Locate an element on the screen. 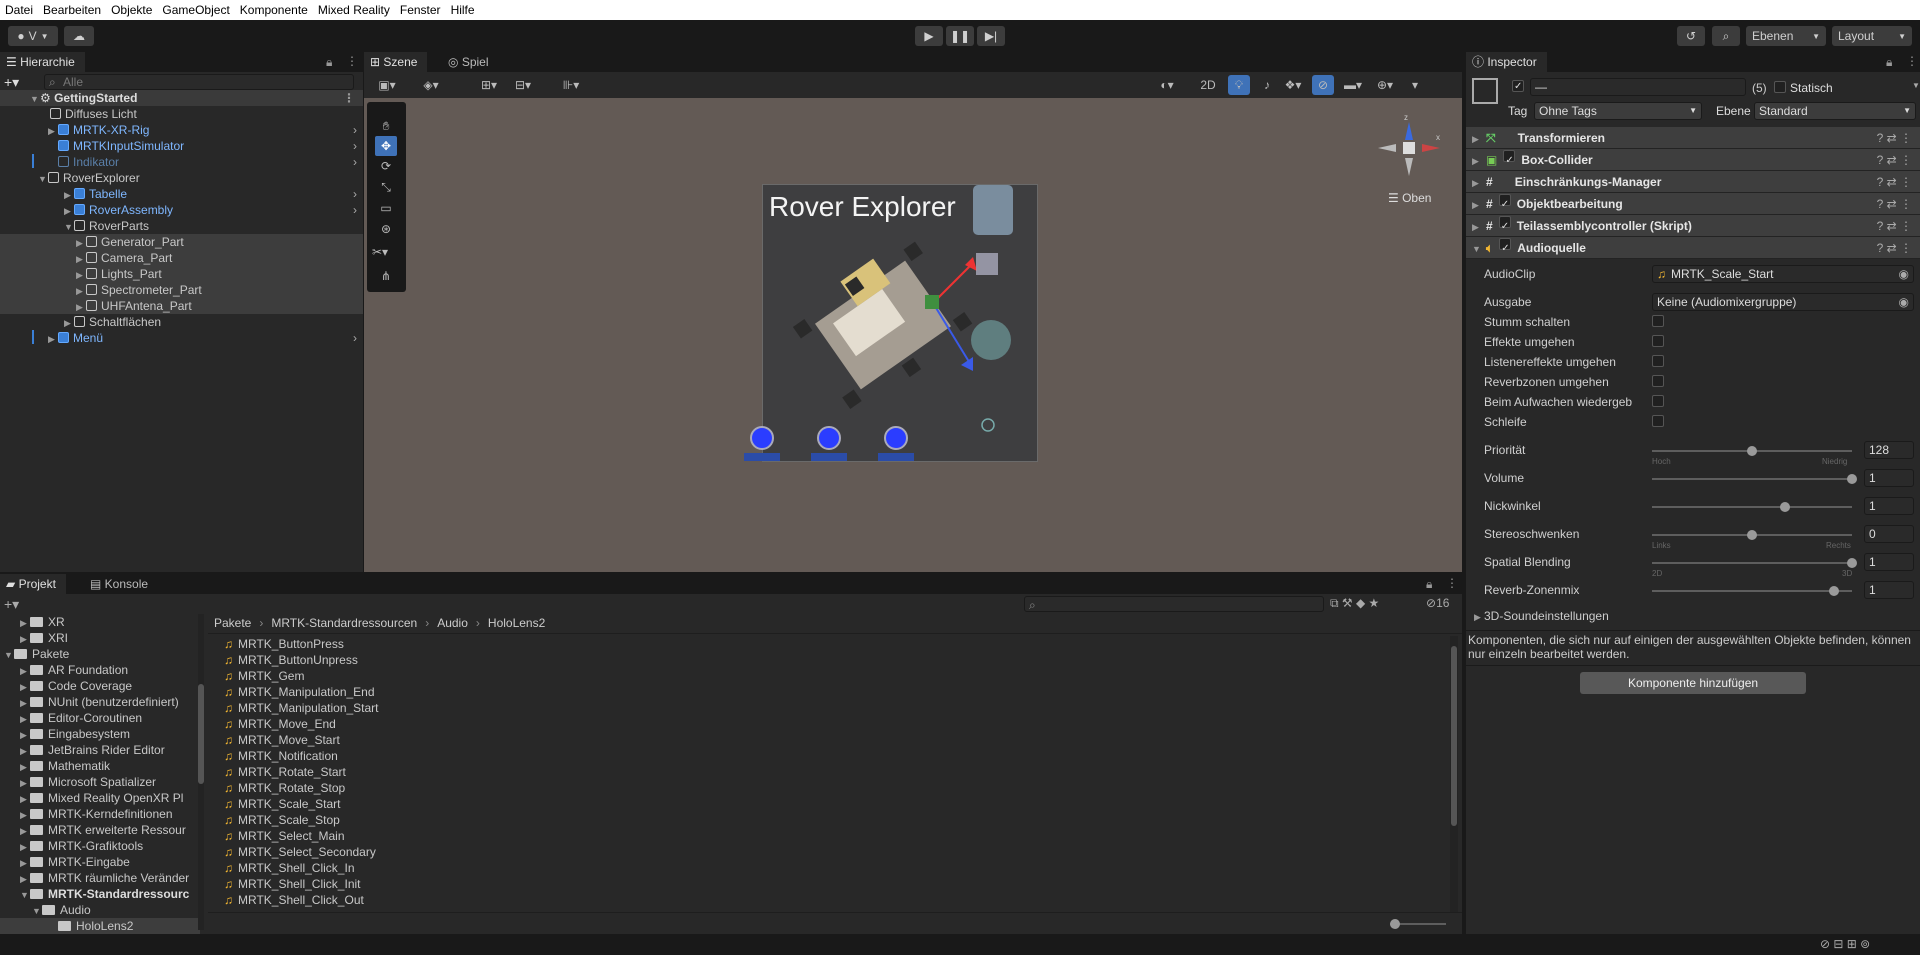  menu-komponente: Komponente is located at coordinates (274, 10).